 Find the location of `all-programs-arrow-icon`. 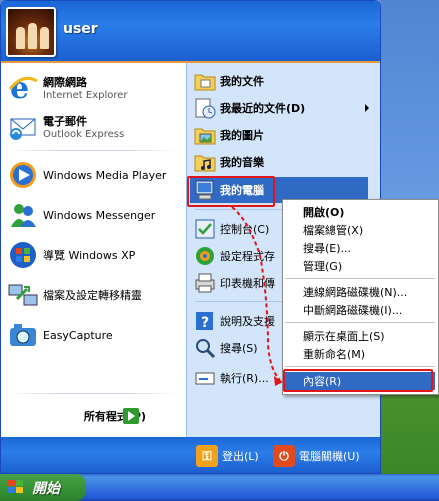

all-programs-arrow-icon is located at coordinates (131, 416).